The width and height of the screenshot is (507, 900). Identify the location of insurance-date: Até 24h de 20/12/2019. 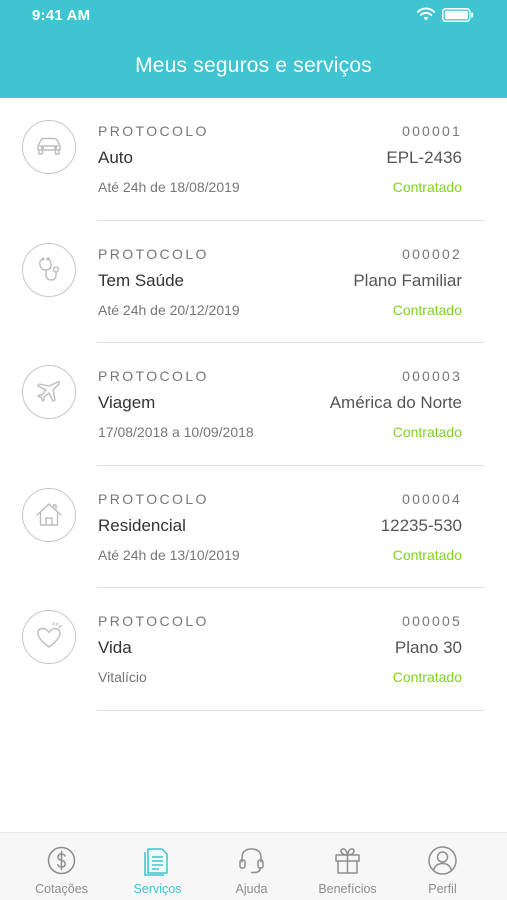
(169, 309).